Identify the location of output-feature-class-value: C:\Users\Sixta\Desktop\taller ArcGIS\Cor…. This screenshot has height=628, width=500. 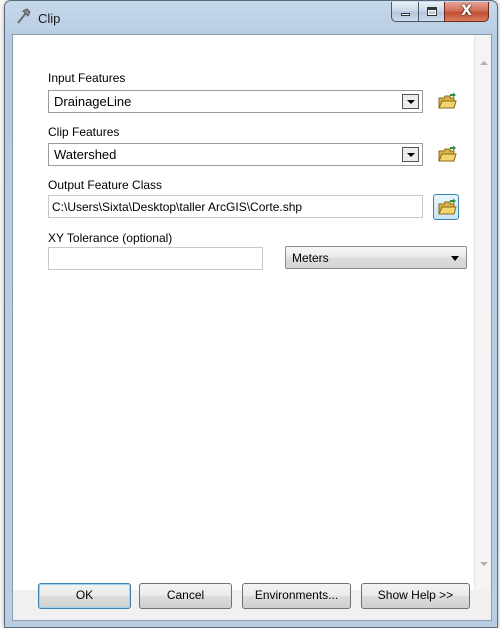
(177, 207).